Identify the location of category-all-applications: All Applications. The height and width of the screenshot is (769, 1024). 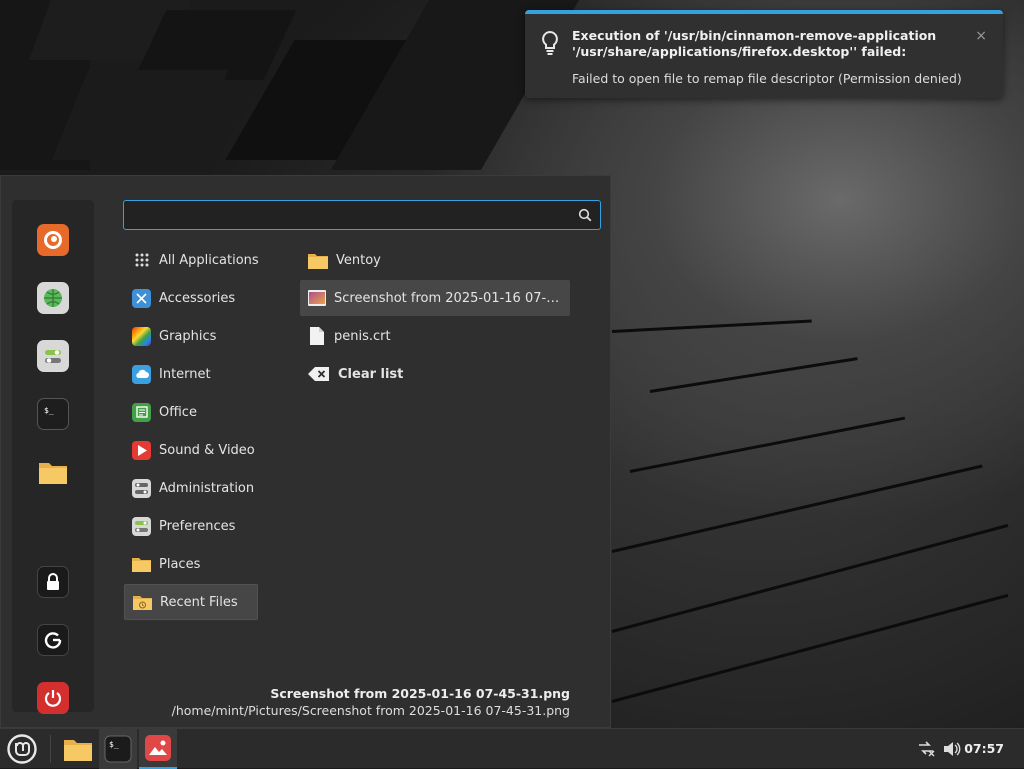
(191, 260).